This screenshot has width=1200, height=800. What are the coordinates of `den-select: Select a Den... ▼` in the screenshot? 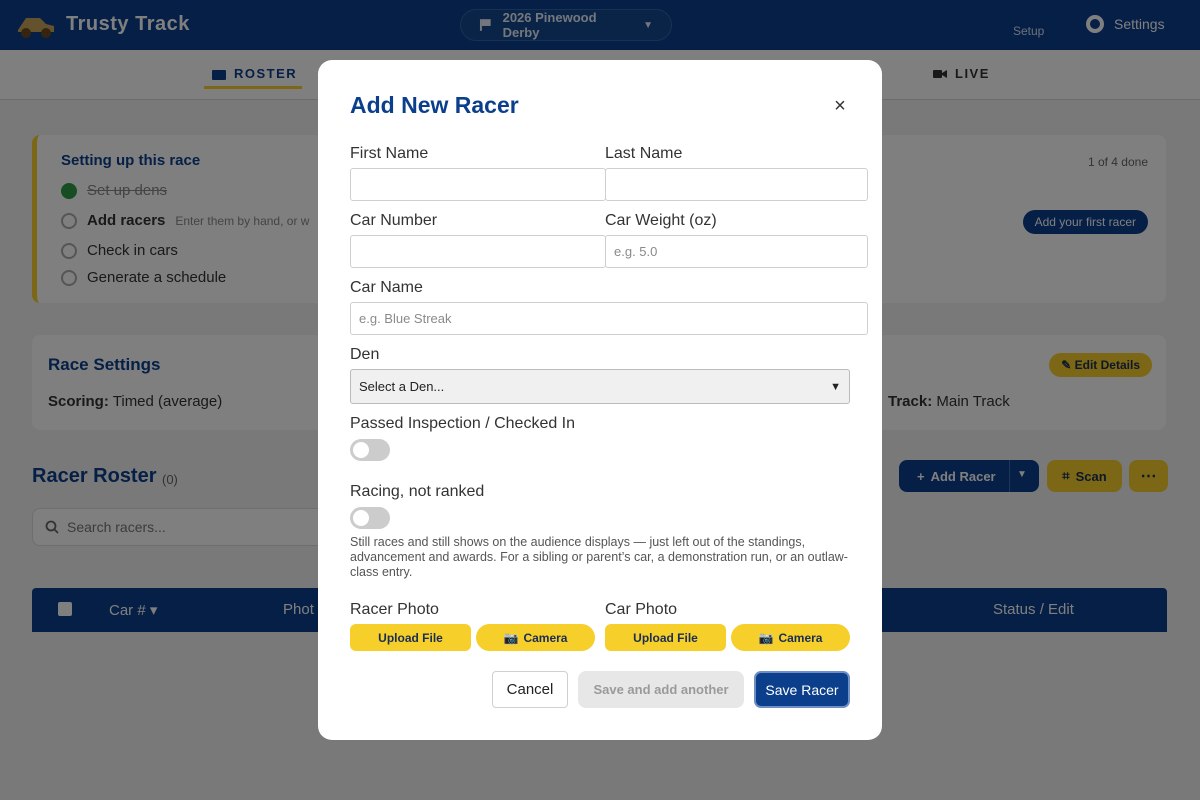 It's located at (600, 386).